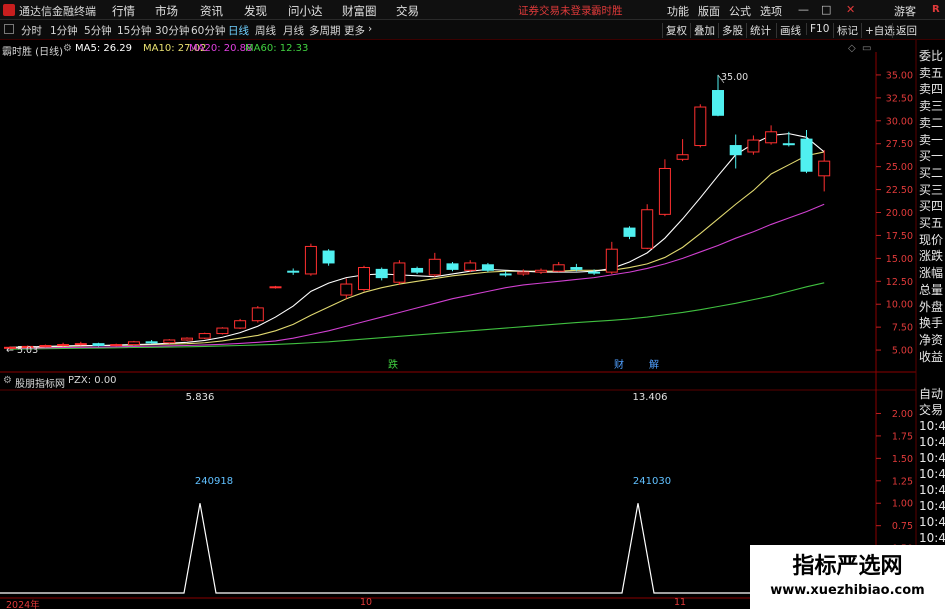 Image resolution: width=945 pixels, height=609 pixels. Describe the element at coordinates (902, 328) in the screenshot. I see `y-tick-label: 7.50` at that location.